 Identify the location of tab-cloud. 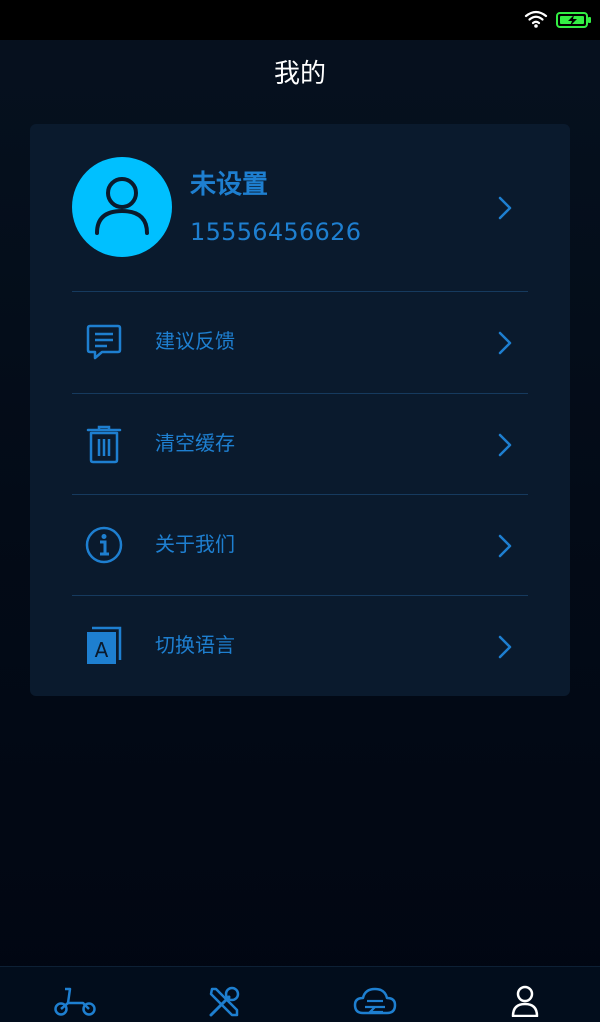
(375, 994).